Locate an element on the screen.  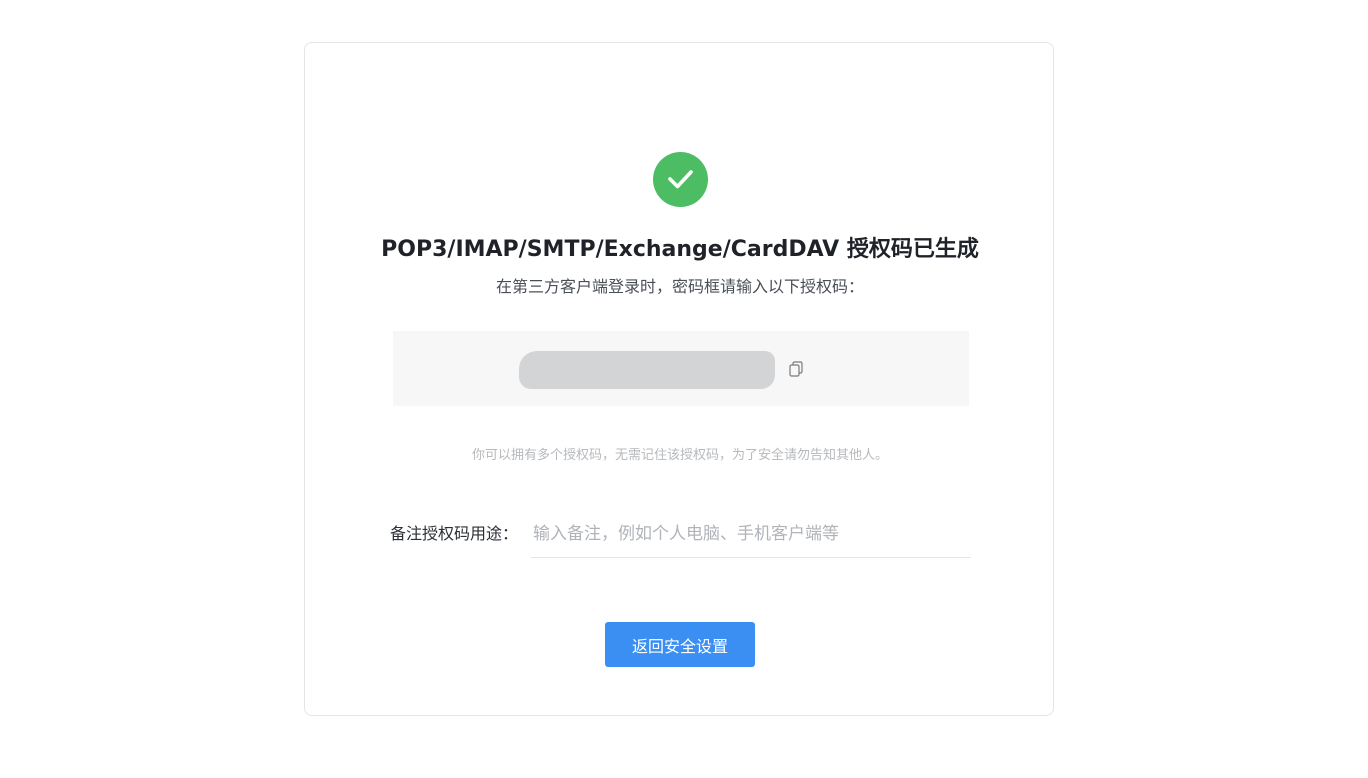
check-circle-icon is located at coordinates (680, 179).